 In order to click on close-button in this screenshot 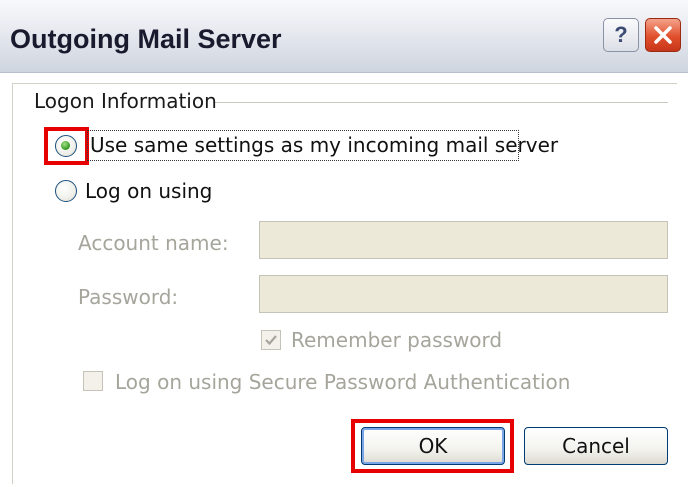, I will do `click(663, 35)`.